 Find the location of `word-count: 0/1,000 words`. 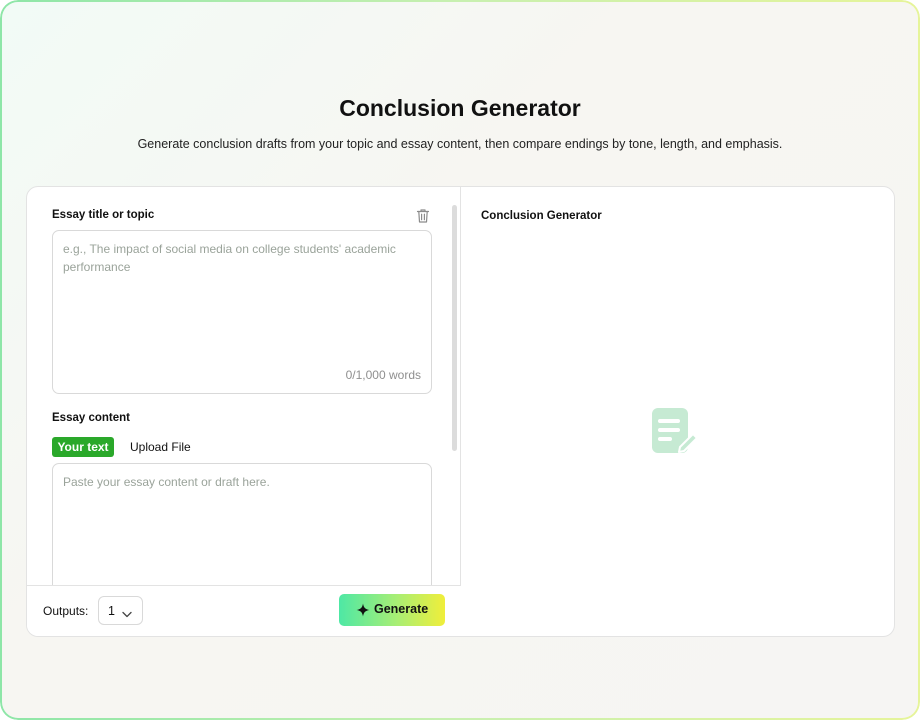

word-count: 0/1,000 words is located at coordinates (383, 375).